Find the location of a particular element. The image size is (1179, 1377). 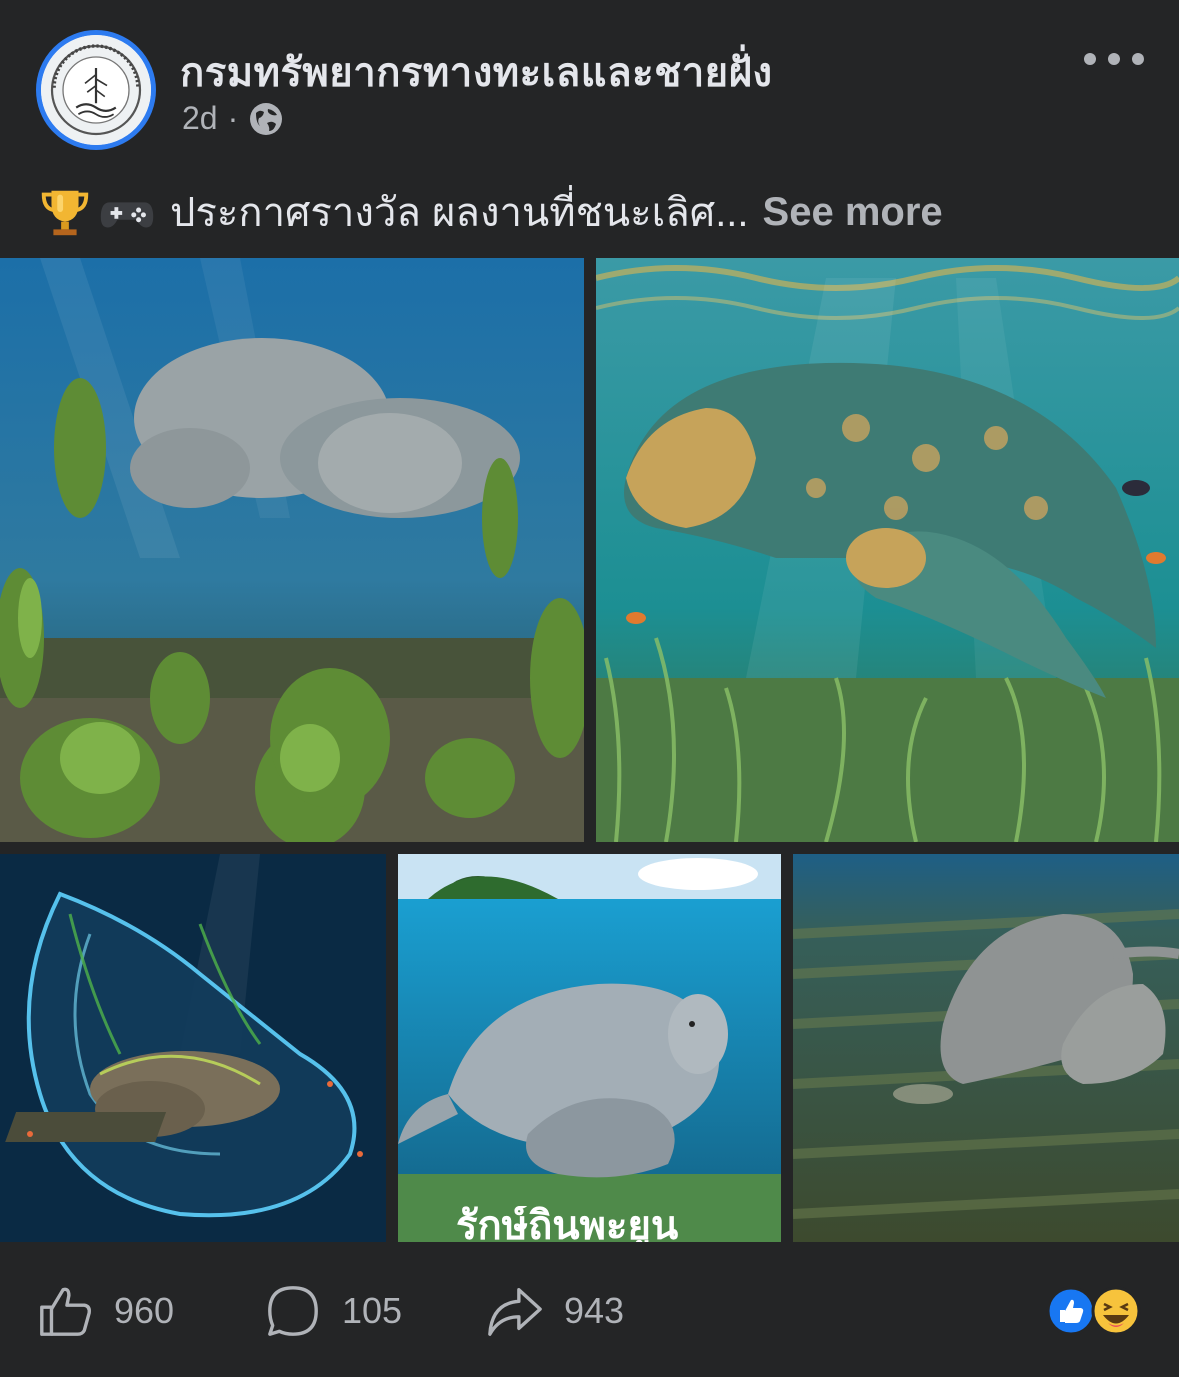

like-button: 960 is located at coordinates (105, 1311).